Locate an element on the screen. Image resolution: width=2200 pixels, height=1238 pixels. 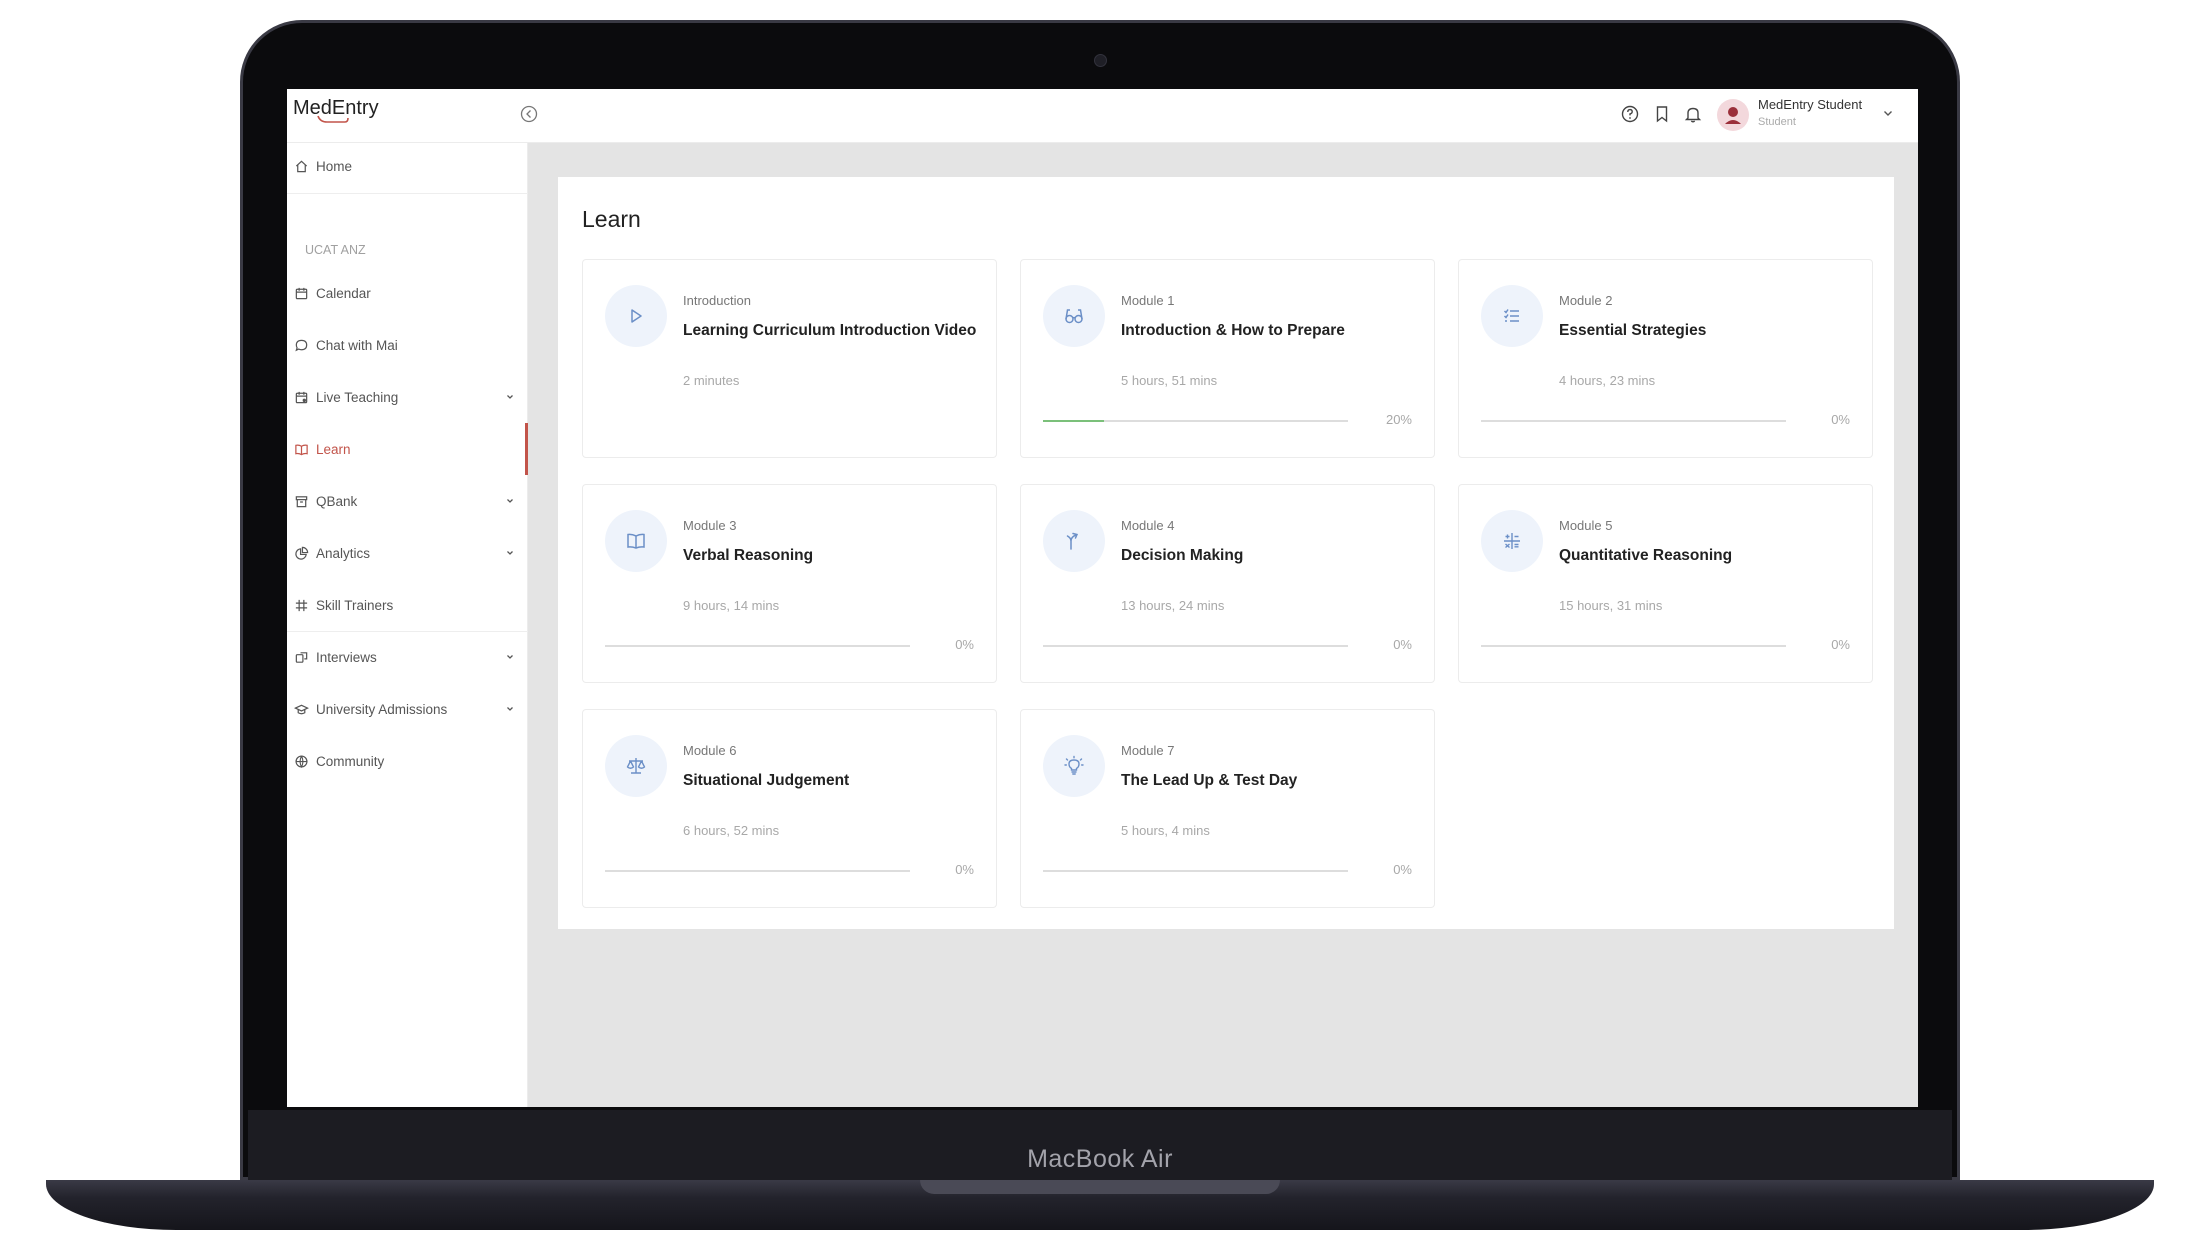
module-title: Situational Judgement is located at coordinates (766, 780).